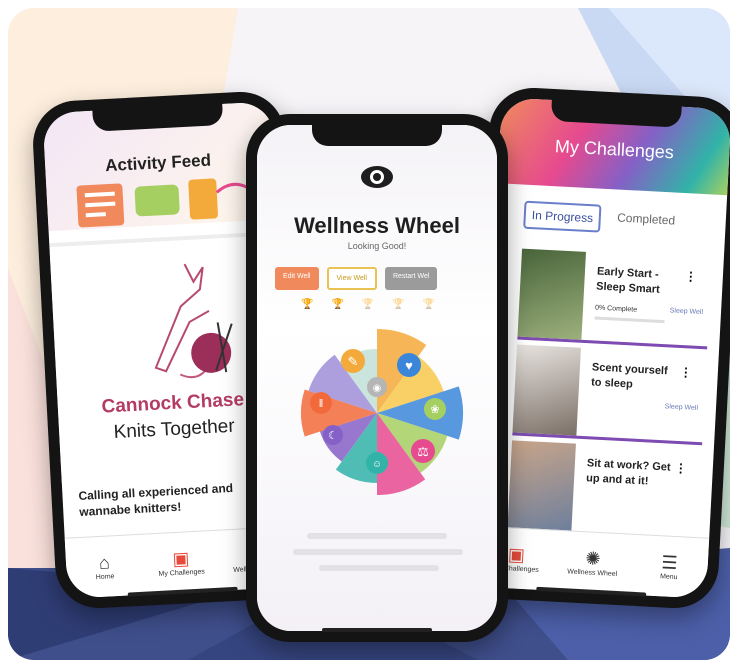 The width and height of the screenshot is (736, 666). I want to click on trophy-row: 🏆 🏆 🏆 🏆 🏆, so click(368, 304).